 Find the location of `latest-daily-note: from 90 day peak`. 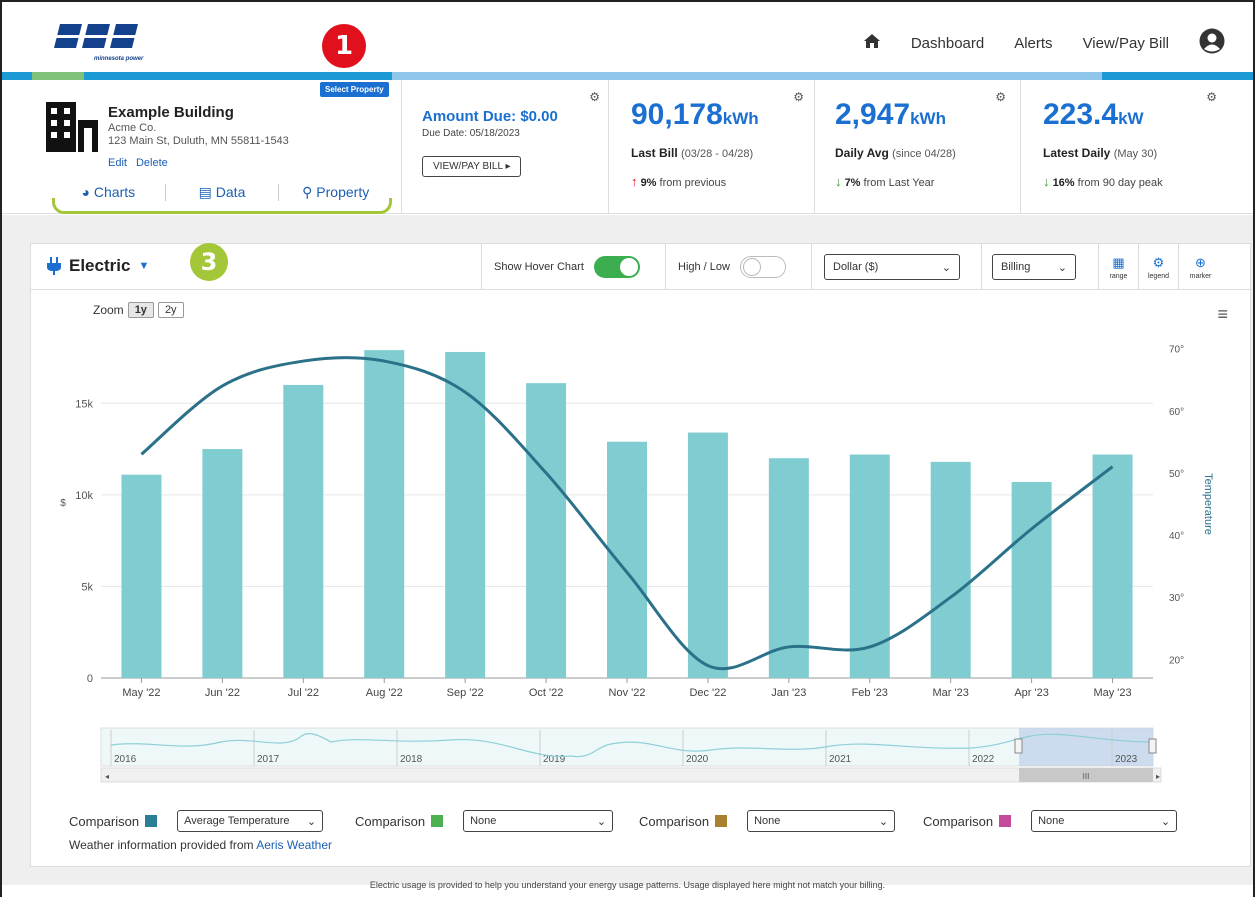

latest-daily-note: from 90 day peak is located at coordinates (1120, 183).